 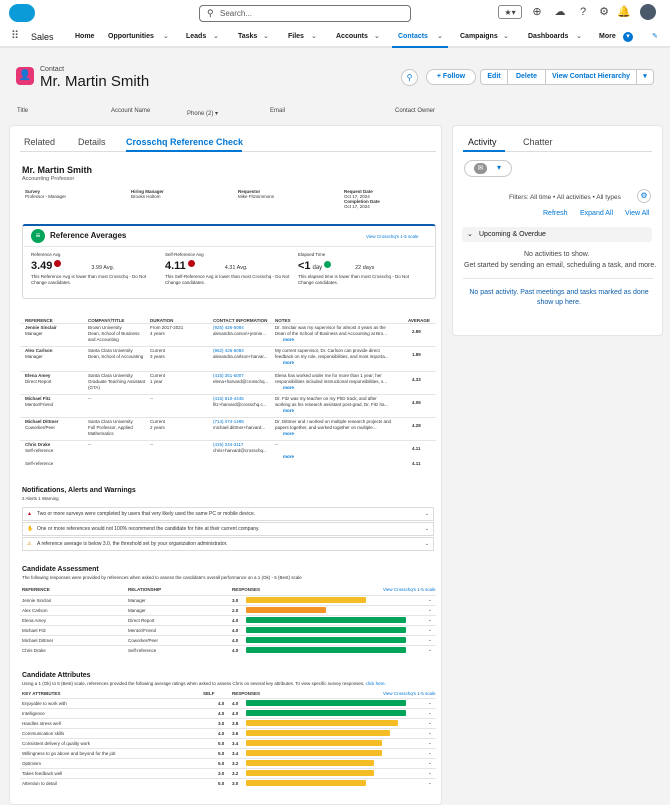 What do you see at coordinates (494, 77) in the screenshot?
I see `edit-button: Edit` at bounding box center [494, 77].